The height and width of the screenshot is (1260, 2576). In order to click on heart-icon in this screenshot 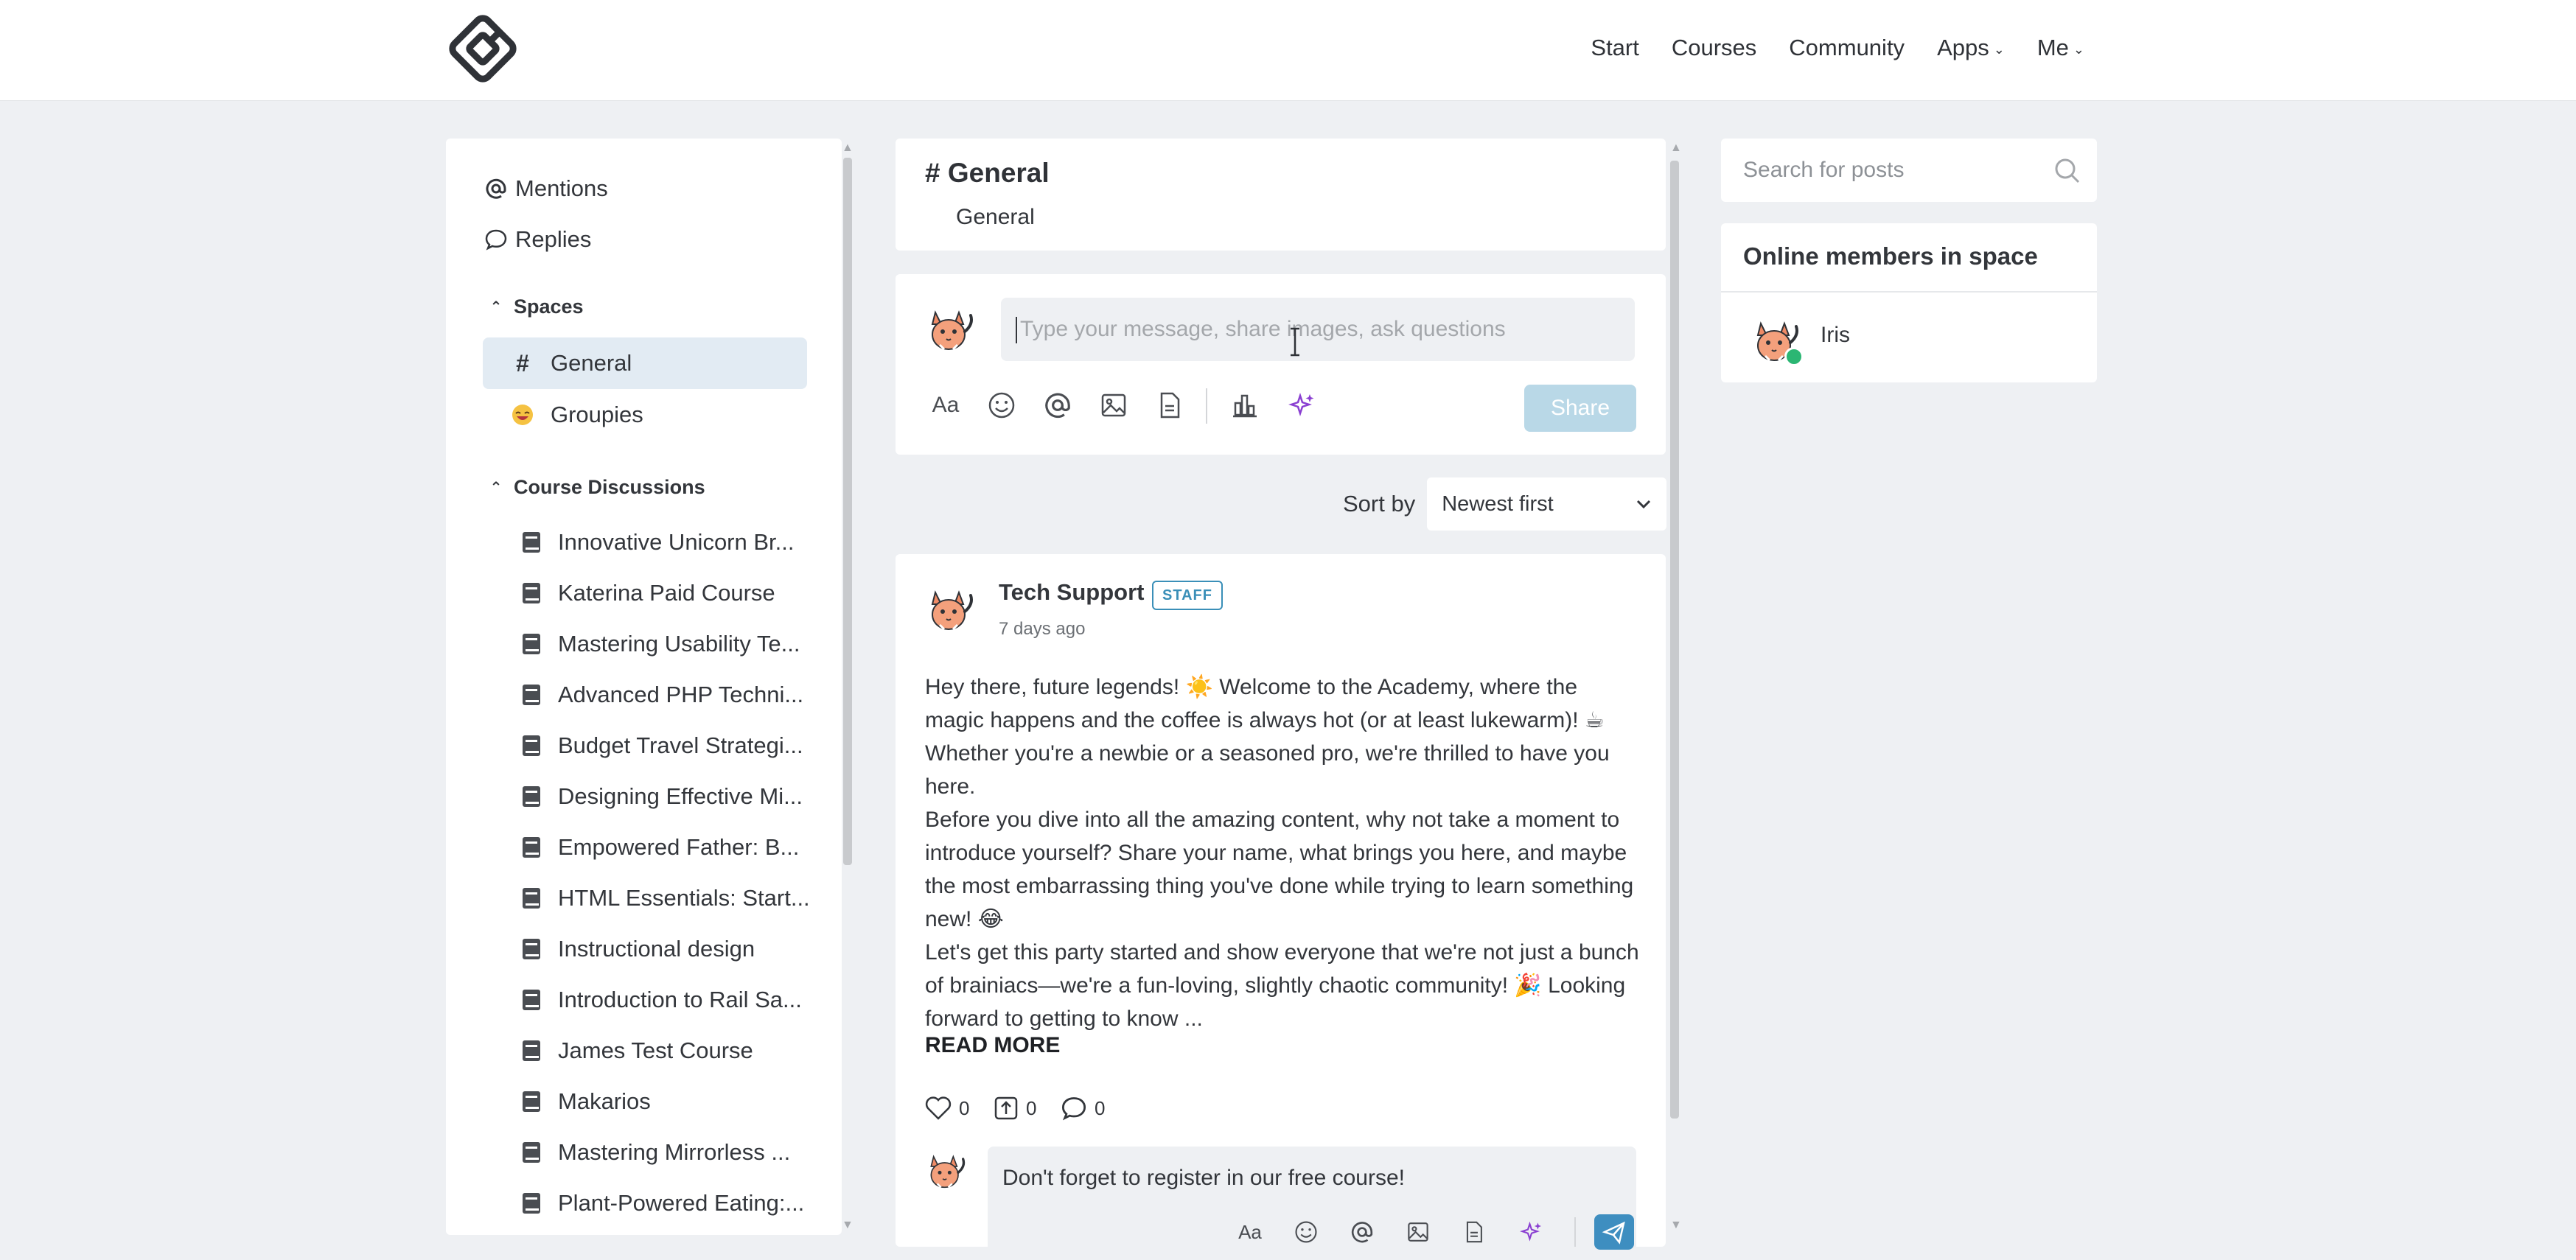, I will do `click(939, 1108)`.